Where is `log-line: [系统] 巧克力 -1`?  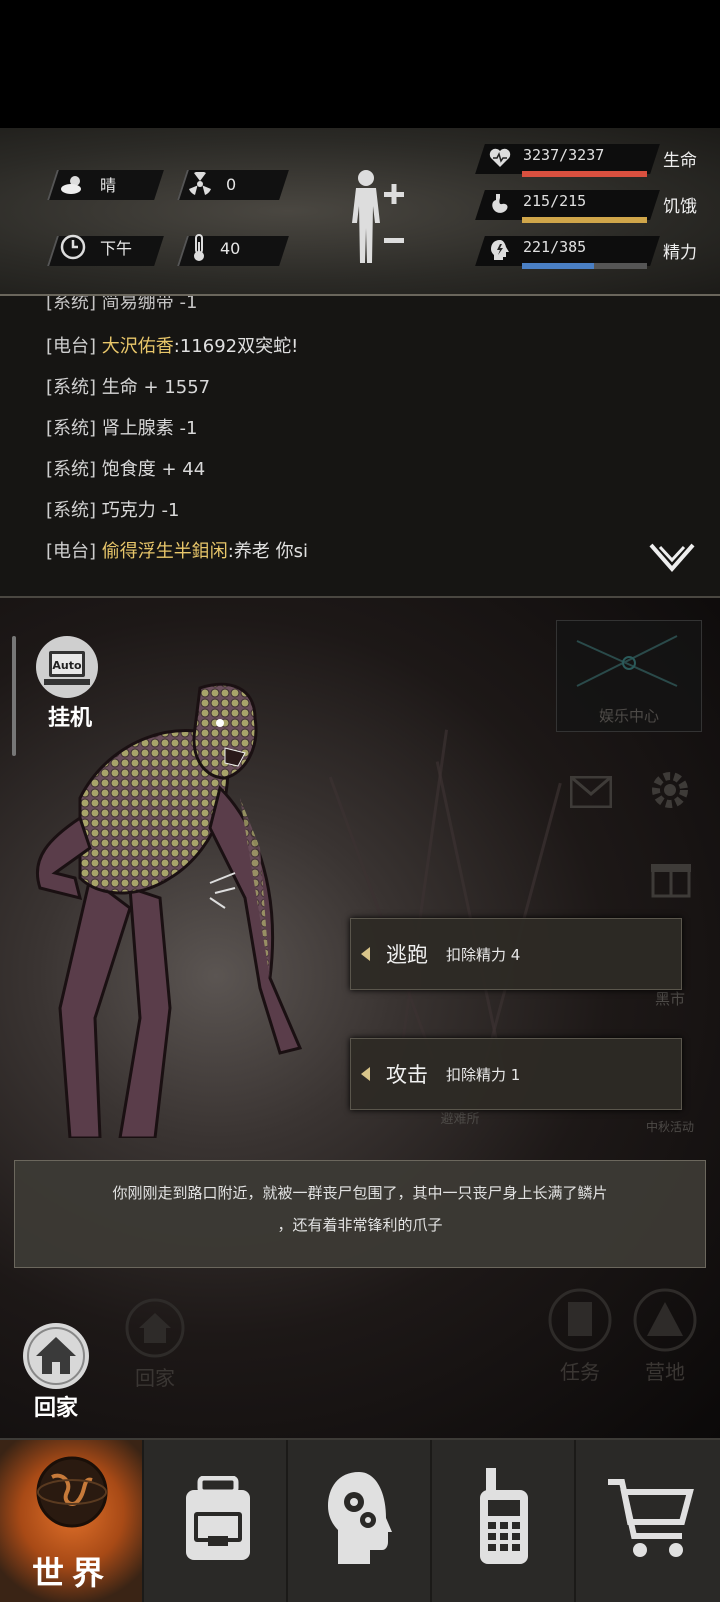 log-line: [系统] 巧克力 -1 is located at coordinates (113, 510).